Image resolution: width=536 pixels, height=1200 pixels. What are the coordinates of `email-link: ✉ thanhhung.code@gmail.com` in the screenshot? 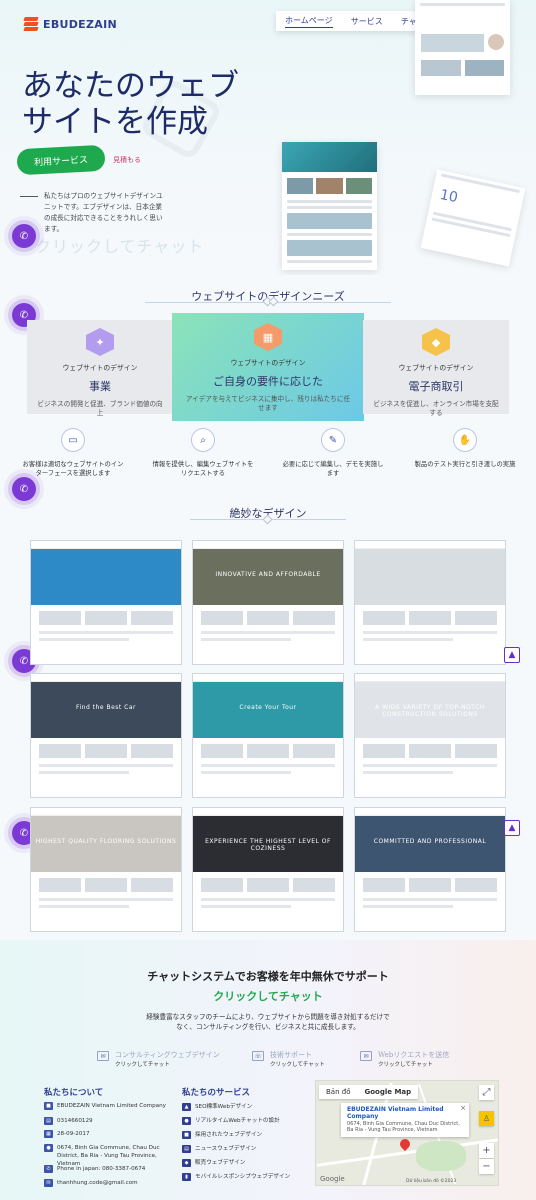 It's located at (106, 1183).